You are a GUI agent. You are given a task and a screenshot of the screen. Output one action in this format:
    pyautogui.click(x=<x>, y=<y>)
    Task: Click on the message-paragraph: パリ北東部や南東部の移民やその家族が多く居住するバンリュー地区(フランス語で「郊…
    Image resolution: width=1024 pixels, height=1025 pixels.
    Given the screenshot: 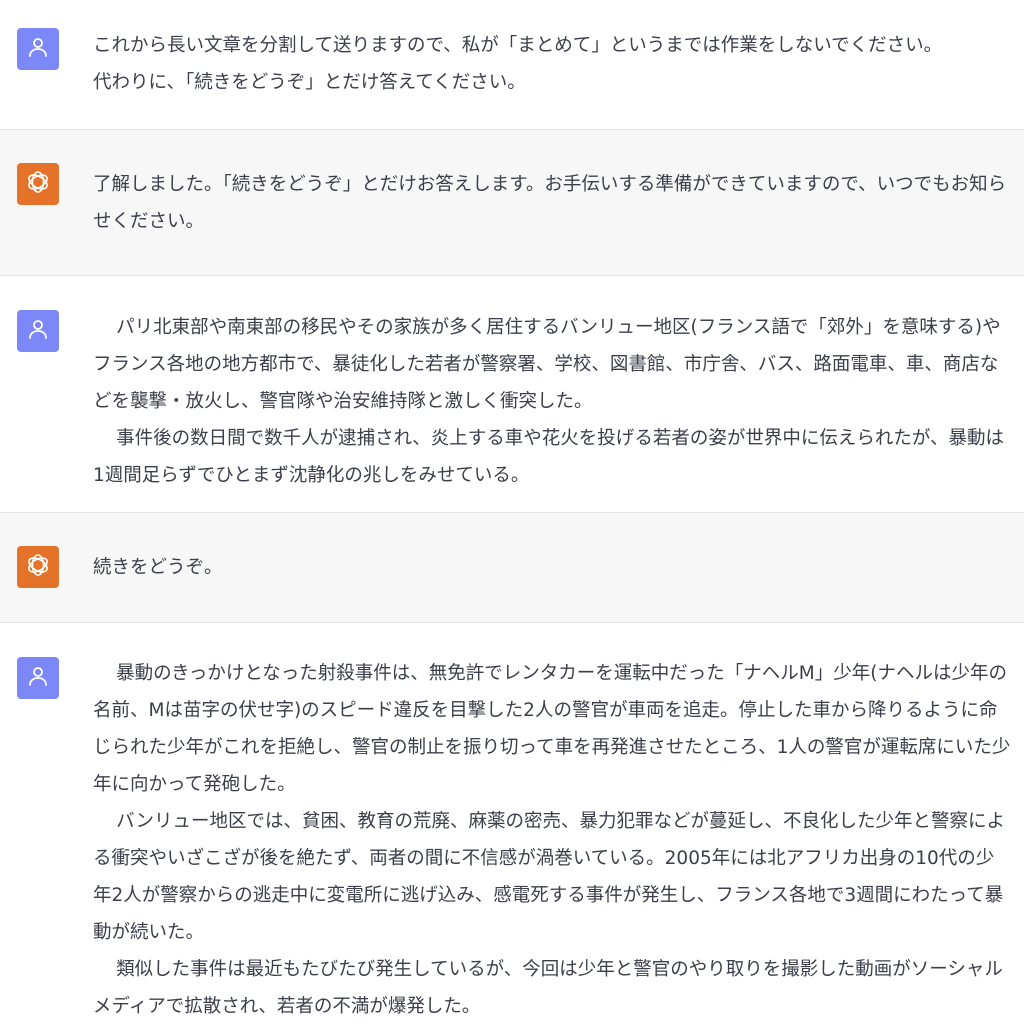 What is the action you would take?
    pyautogui.click(x=547, y=364)
    